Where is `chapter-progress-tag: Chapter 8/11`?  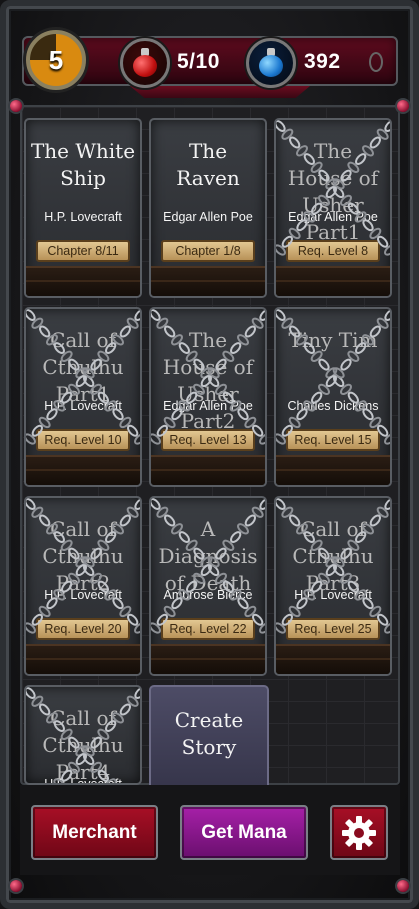
chapter-progress-tag: Chapter 8/11 is located at coordinates (83, 251).